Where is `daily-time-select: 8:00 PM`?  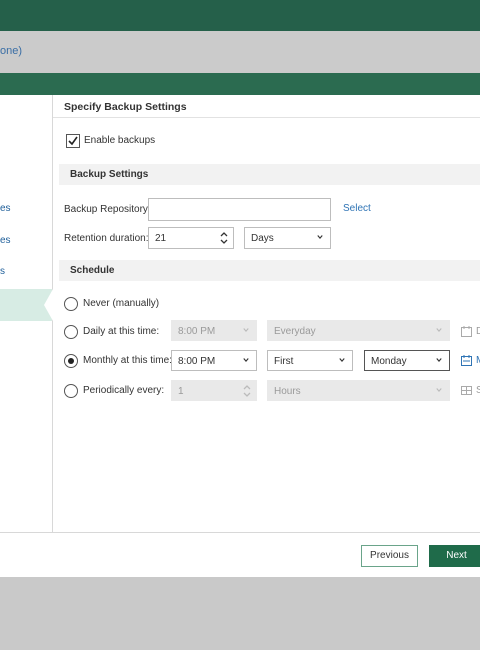
daily-time-select: 8:00 PM is located at coordinates (214, 330).